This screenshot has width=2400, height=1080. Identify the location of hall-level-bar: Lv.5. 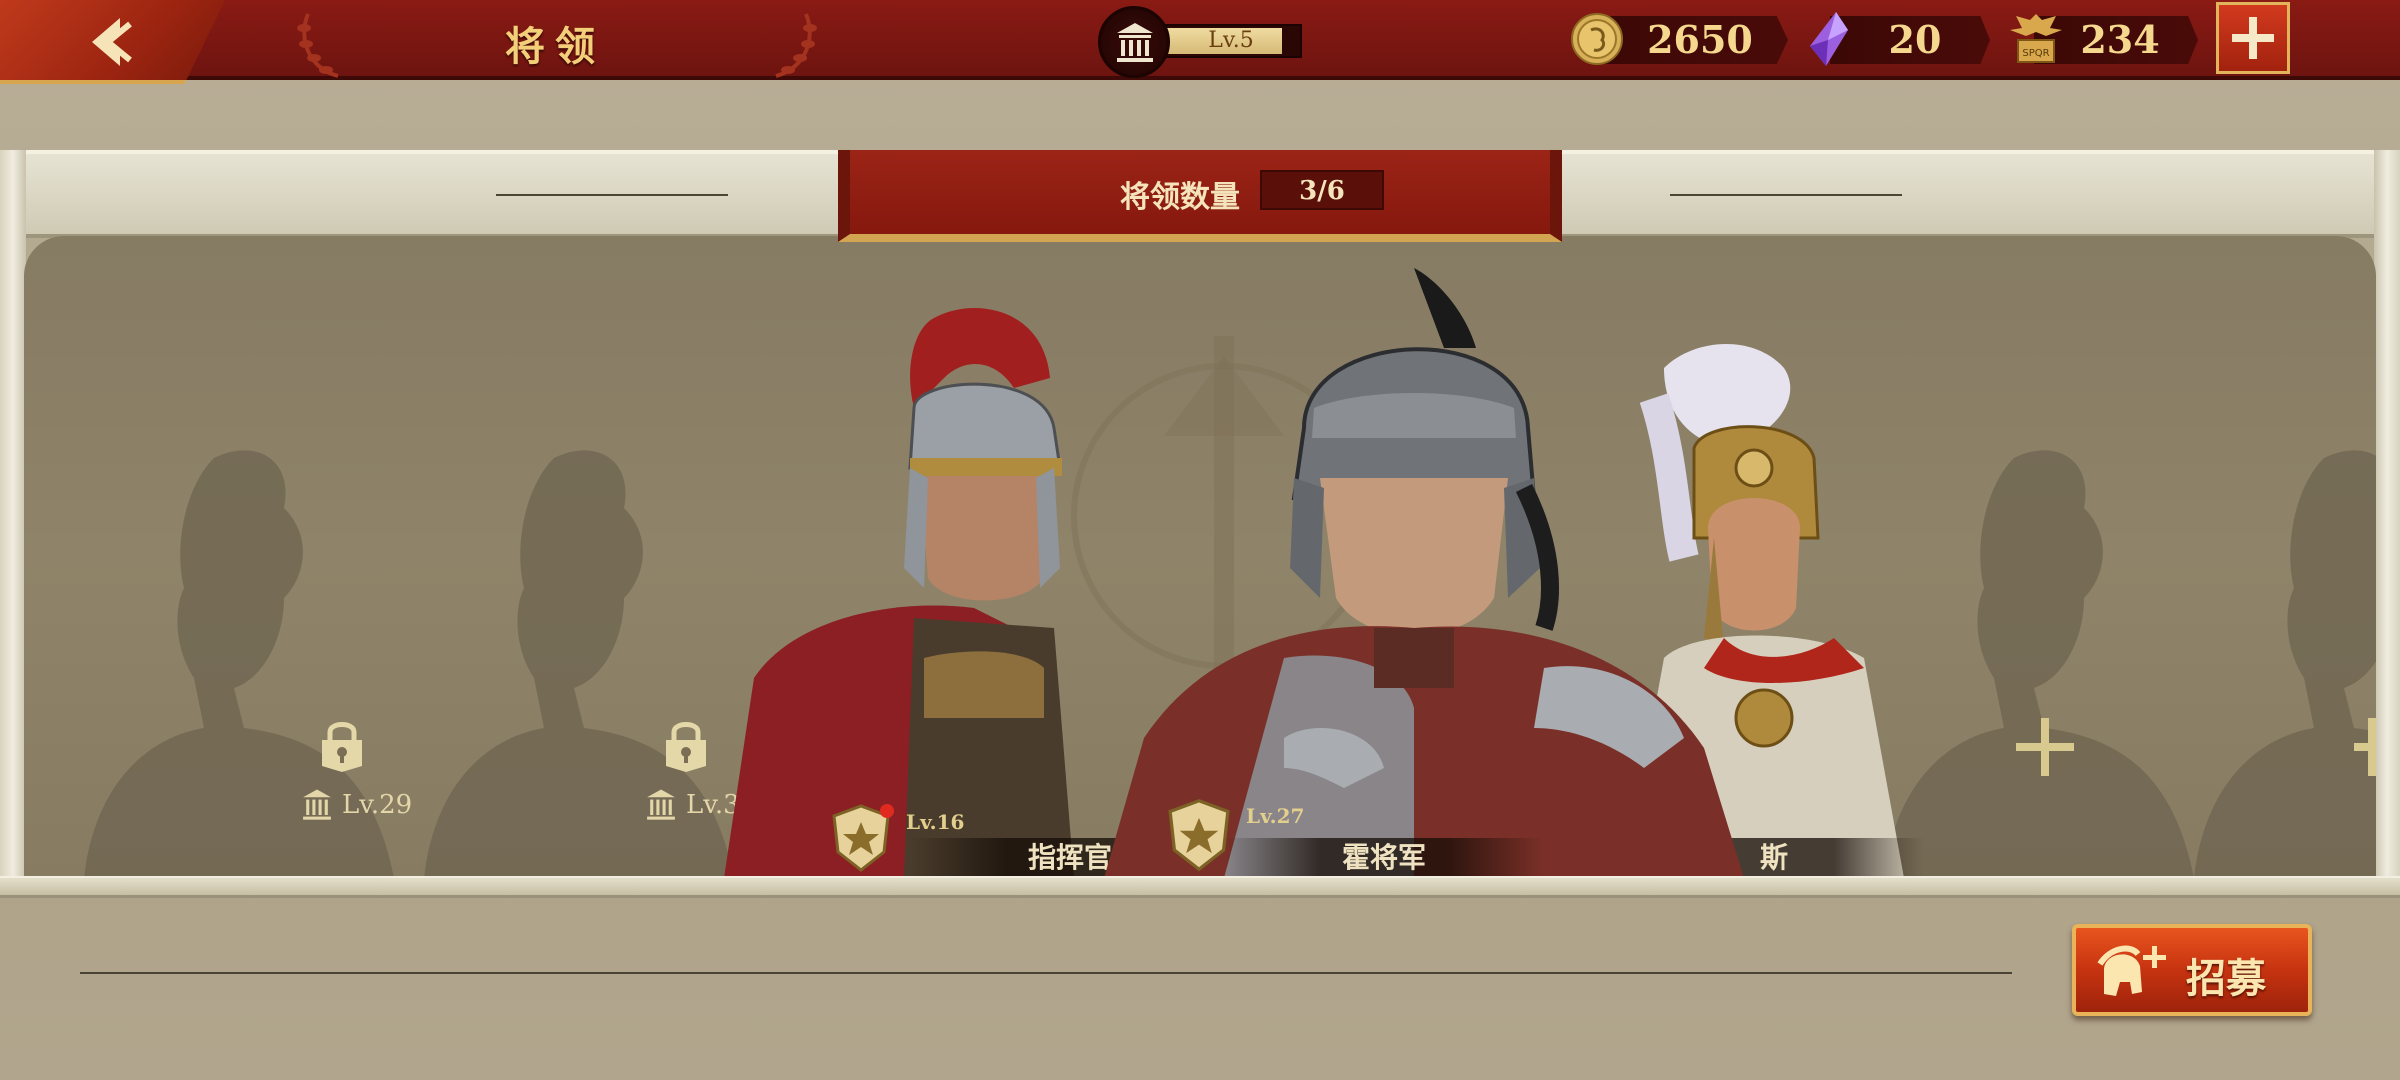
(1231, 41).